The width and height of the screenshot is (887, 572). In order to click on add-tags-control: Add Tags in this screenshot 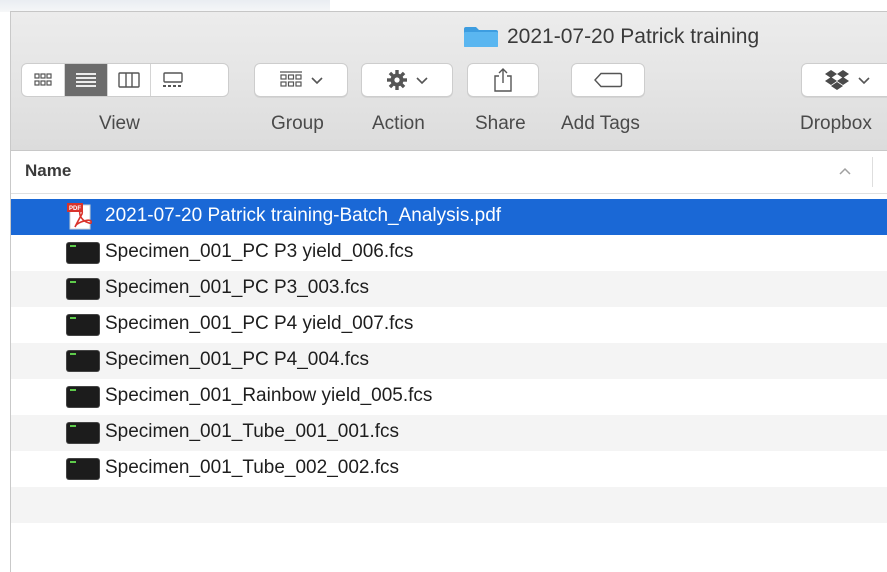, I will do `click(603, 98)`.